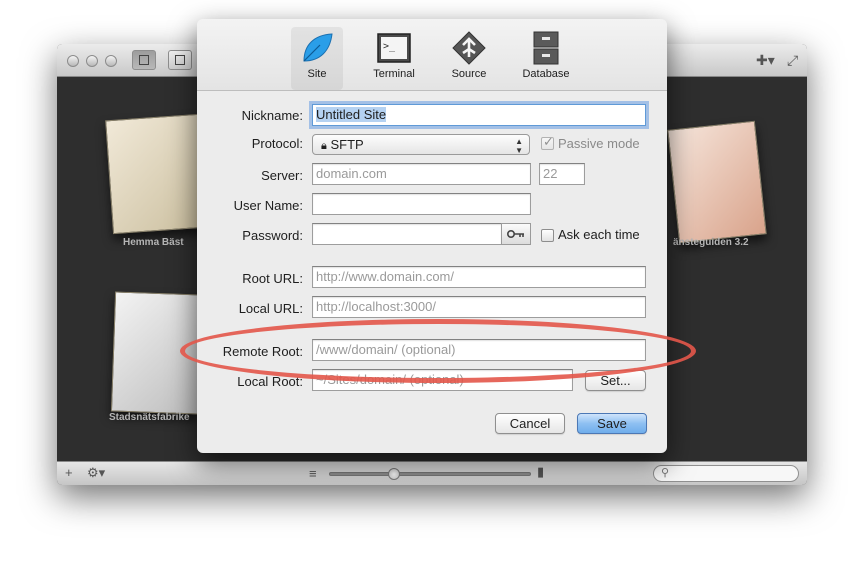  I want to click on tab-site-label: Site, so click(317, 74).